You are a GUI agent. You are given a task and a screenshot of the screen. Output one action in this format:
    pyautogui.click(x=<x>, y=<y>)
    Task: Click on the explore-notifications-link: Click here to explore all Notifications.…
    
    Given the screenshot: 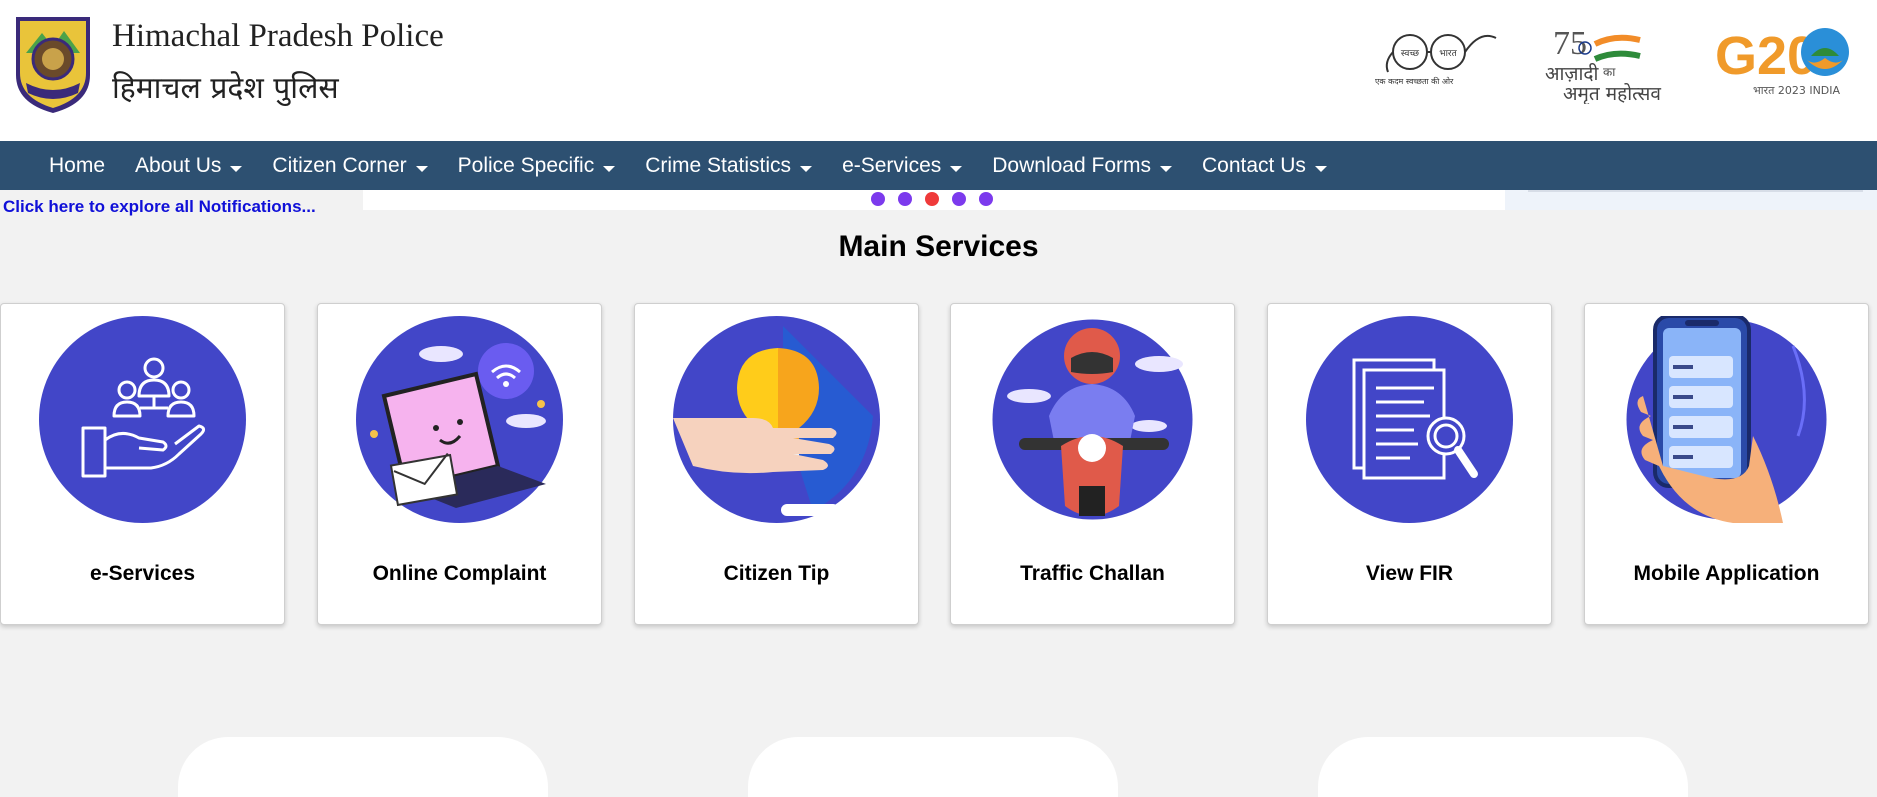 What is the action you would take?
    pyautogui.click(x=159, y=207)
    